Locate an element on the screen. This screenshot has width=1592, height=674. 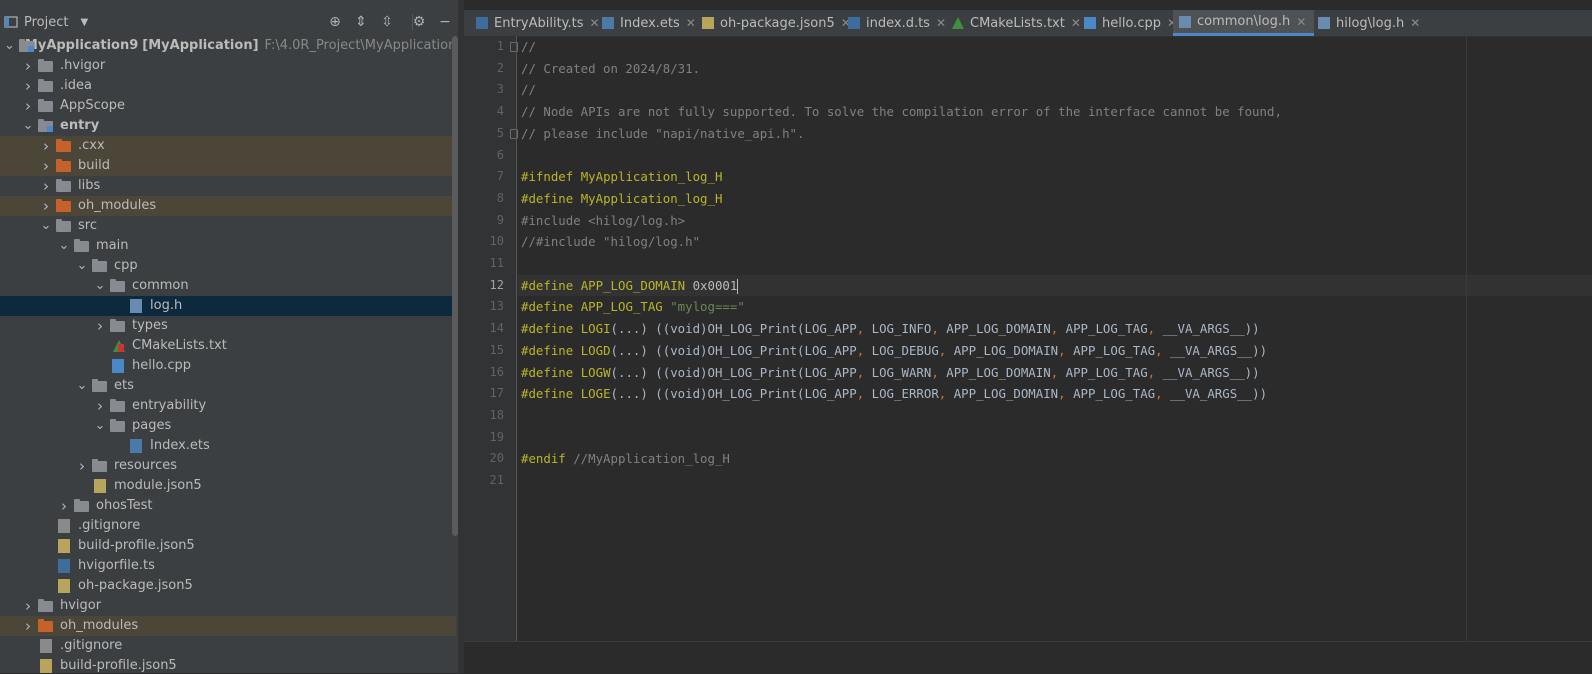
tree-item: ›hello.cpp is located at coordinates (228, 366).